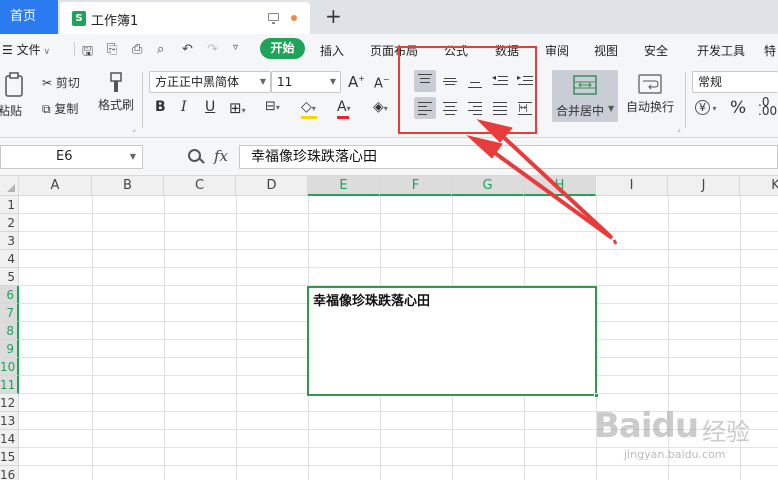 The image size is (778, 480). What do you see at coordinates (200, 186) in the screenshot?
I see `column-header-c: C` at bounding box center [200, 186].